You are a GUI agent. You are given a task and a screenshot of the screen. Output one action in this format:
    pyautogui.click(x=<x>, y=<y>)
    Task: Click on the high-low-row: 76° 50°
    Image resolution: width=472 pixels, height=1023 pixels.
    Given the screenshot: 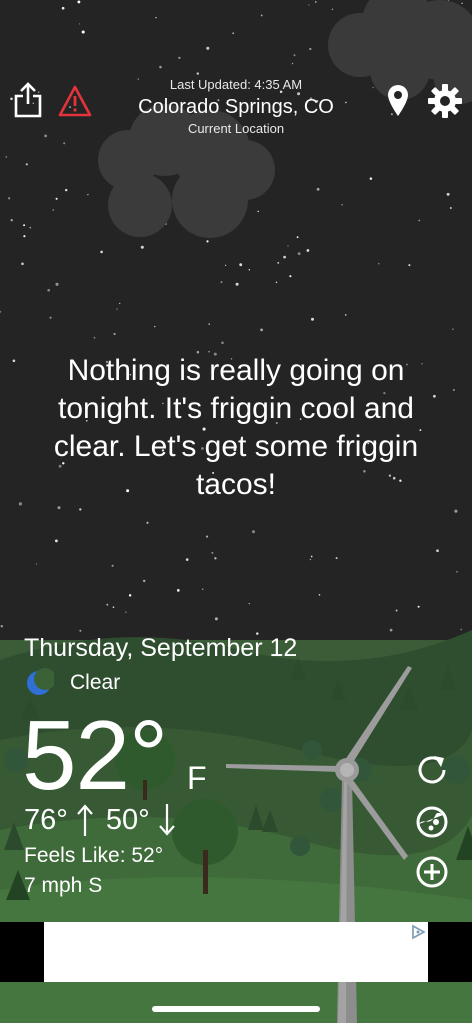 What is the action you would take?
    pyautogui.click(x=106, y=820)
    